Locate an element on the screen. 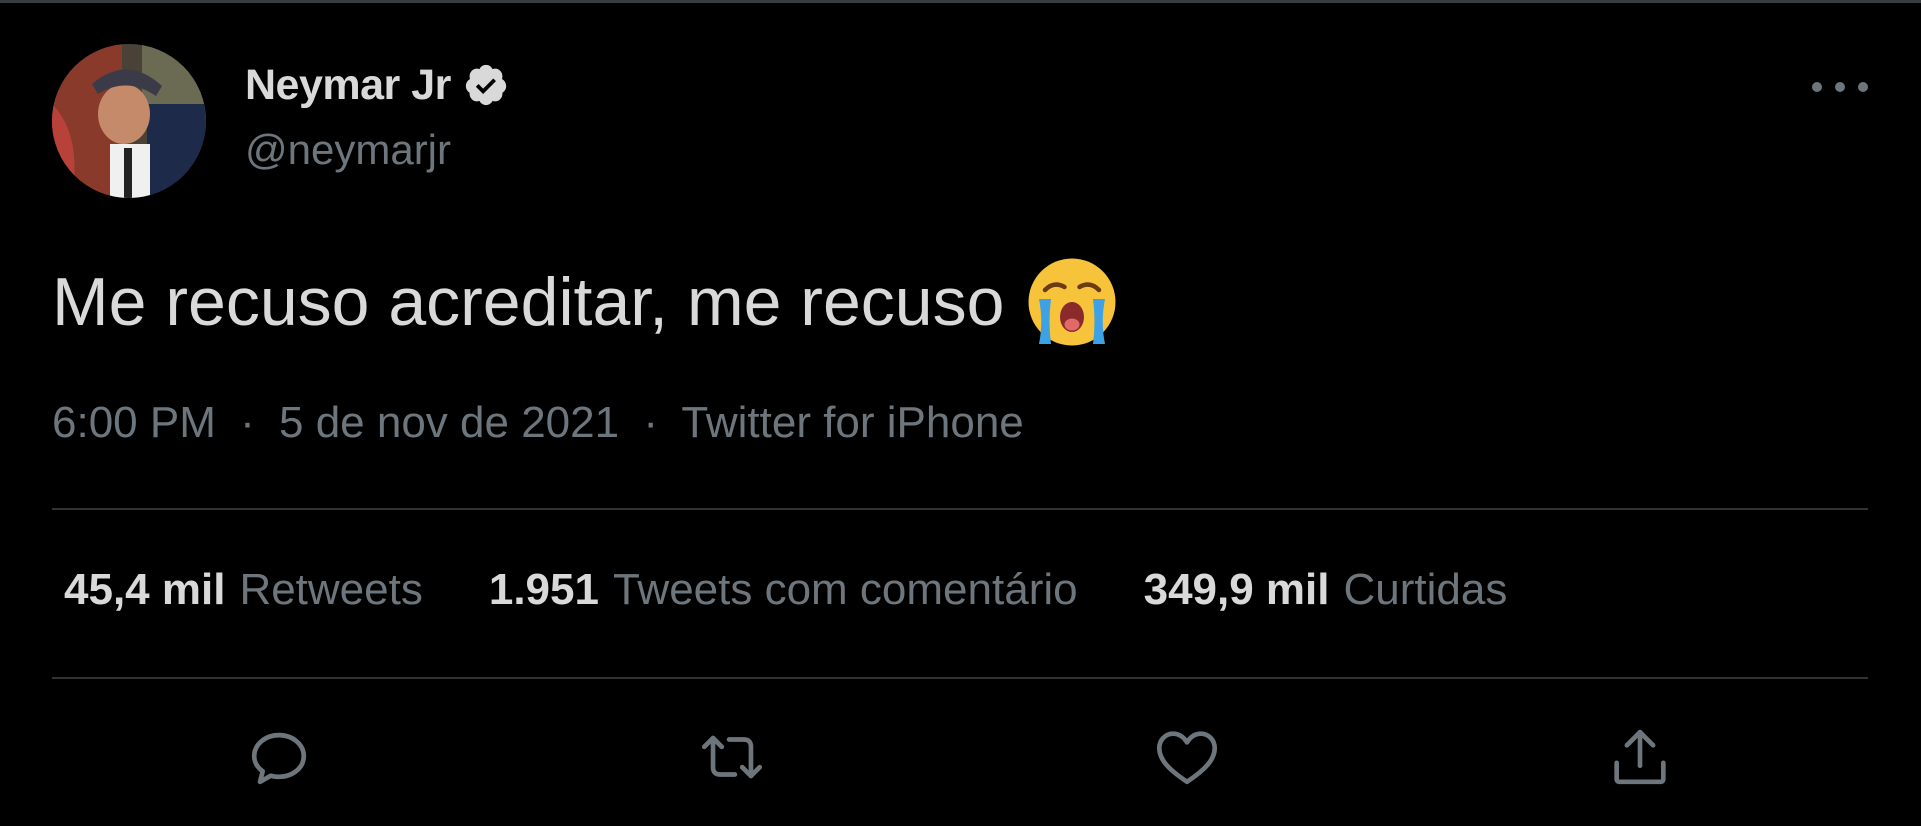 The height and width of the screenshot is (826, 1921). reply-button is located at coordinates (279, 757).